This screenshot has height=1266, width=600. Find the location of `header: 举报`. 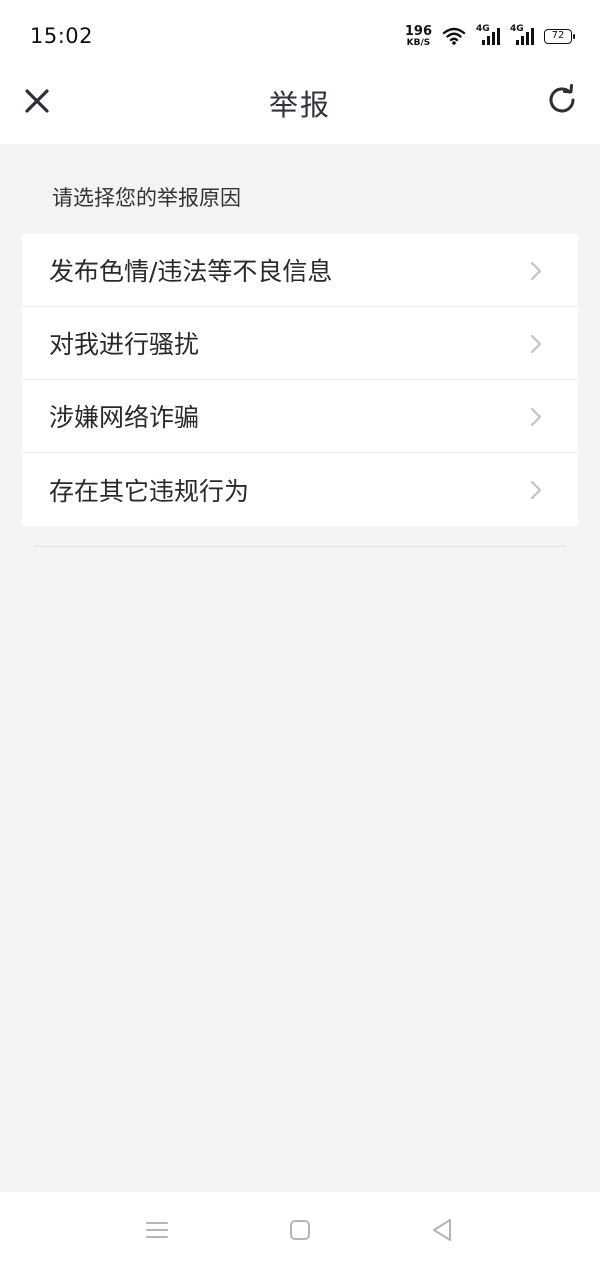

header: 举报 is located at coordinates (300, 108).